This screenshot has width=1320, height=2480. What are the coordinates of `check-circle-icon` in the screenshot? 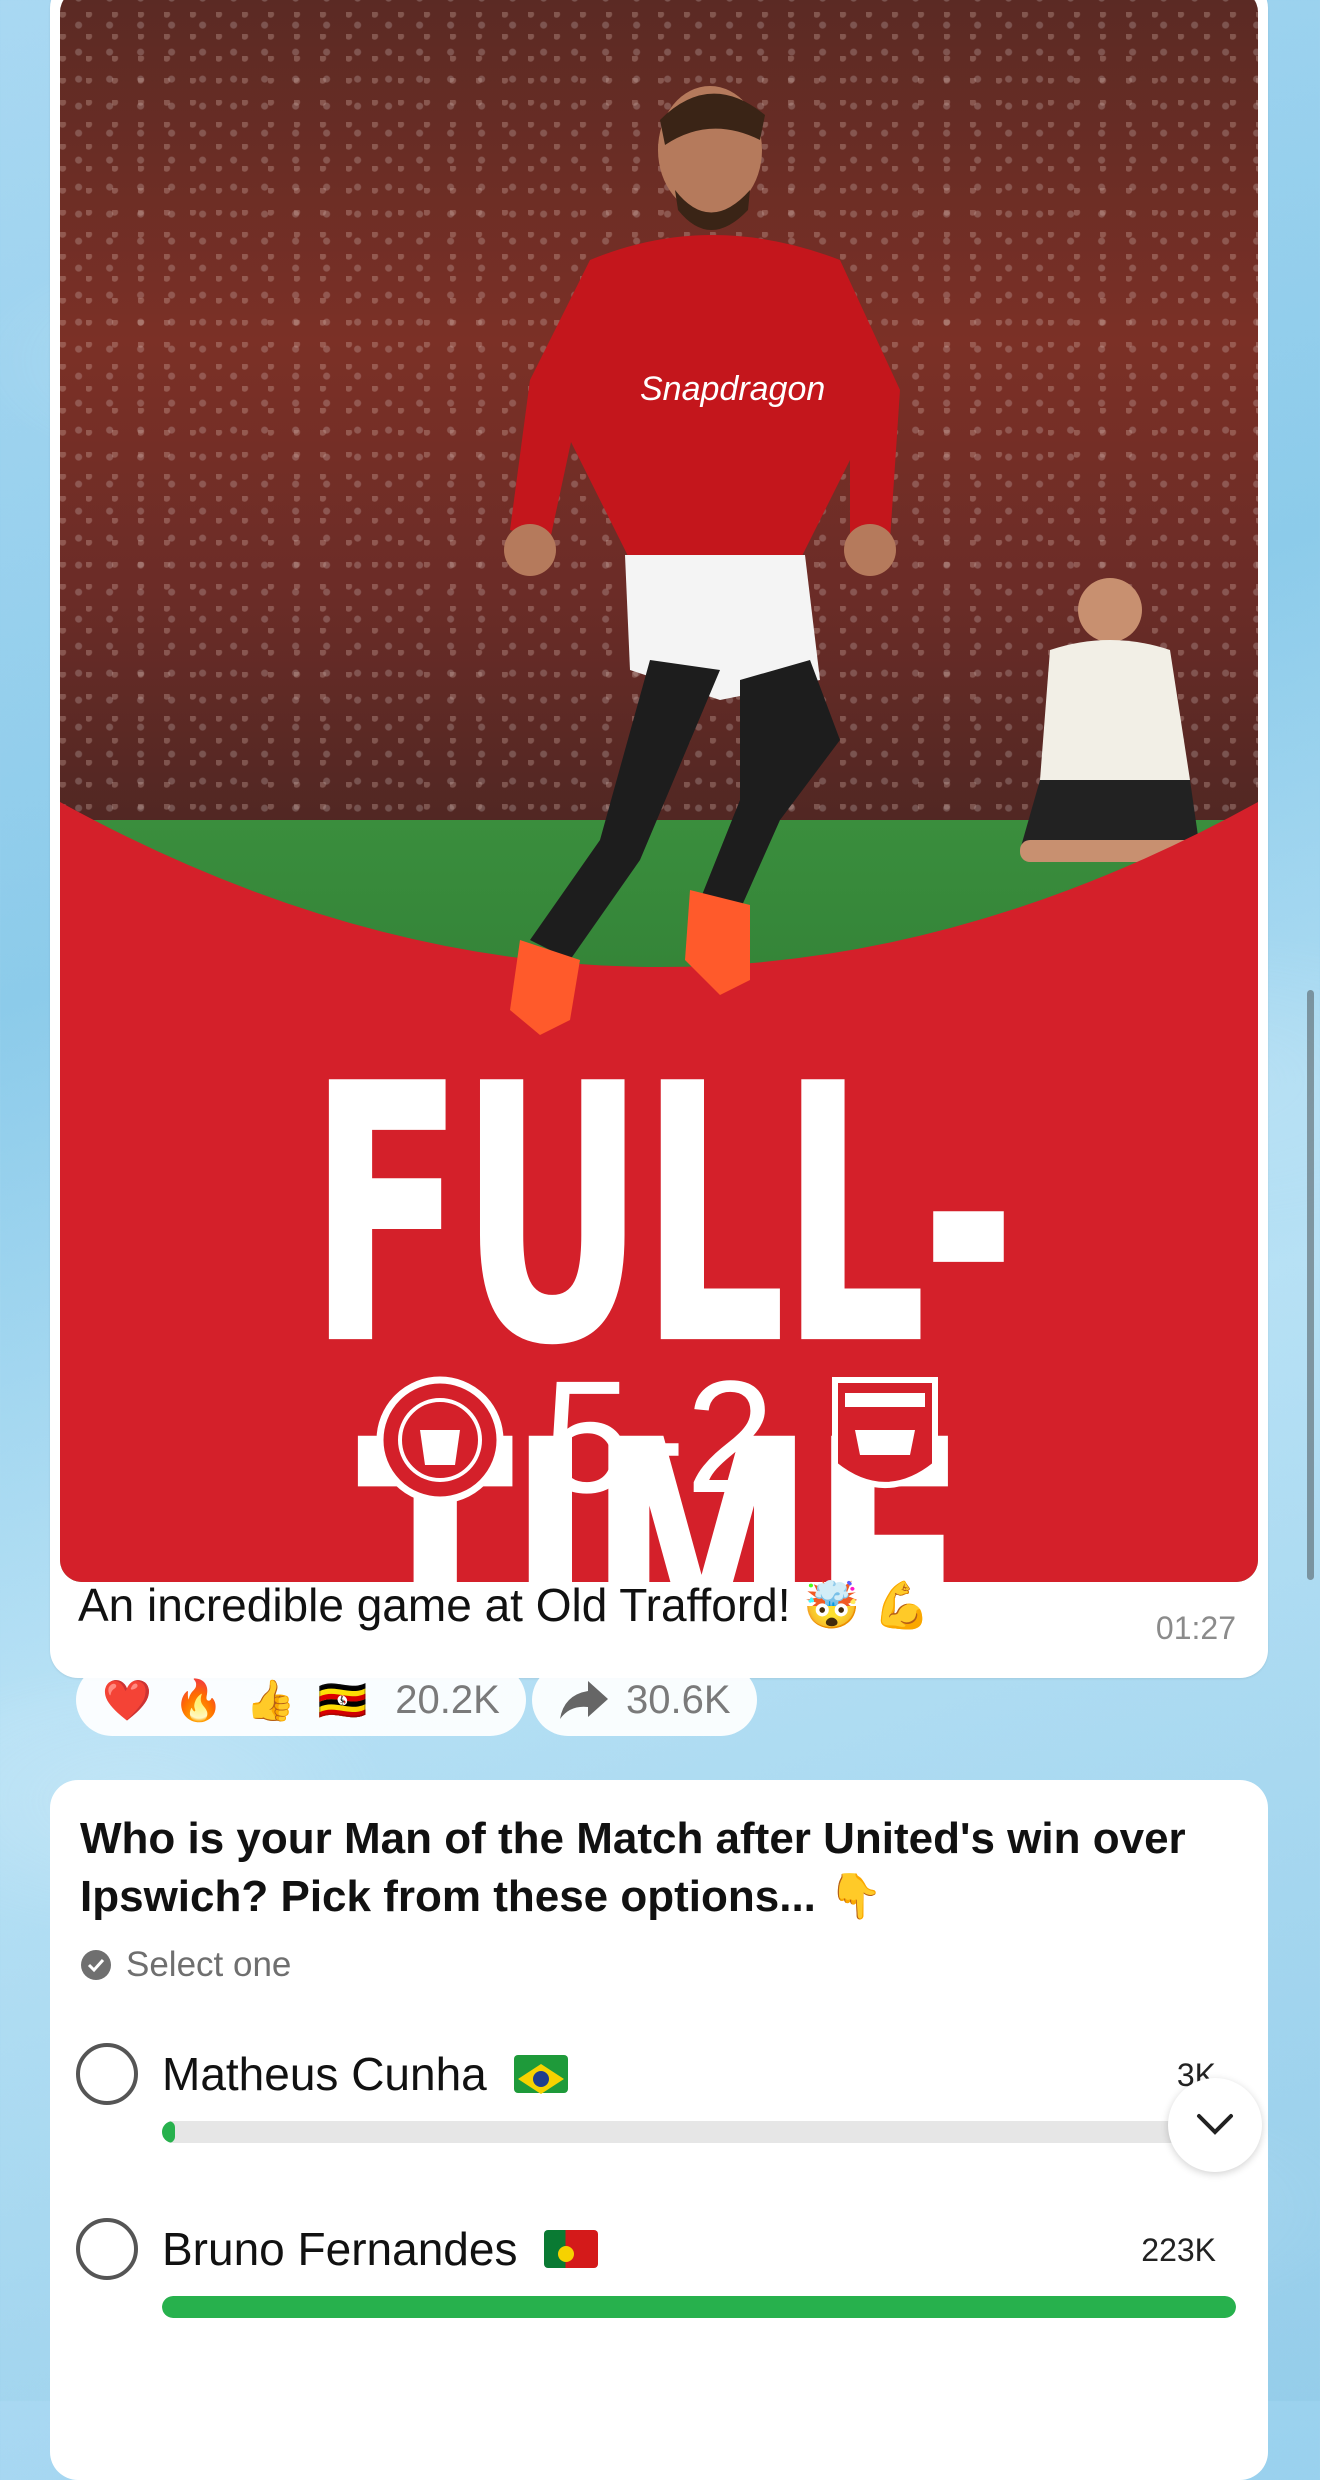 It's located at (96, 1965).